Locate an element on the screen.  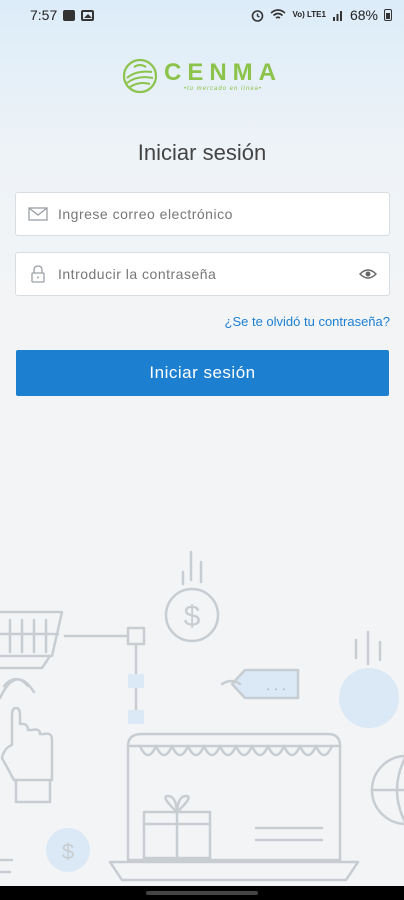
home-gesture-pill is located at coordinates (202, 893).